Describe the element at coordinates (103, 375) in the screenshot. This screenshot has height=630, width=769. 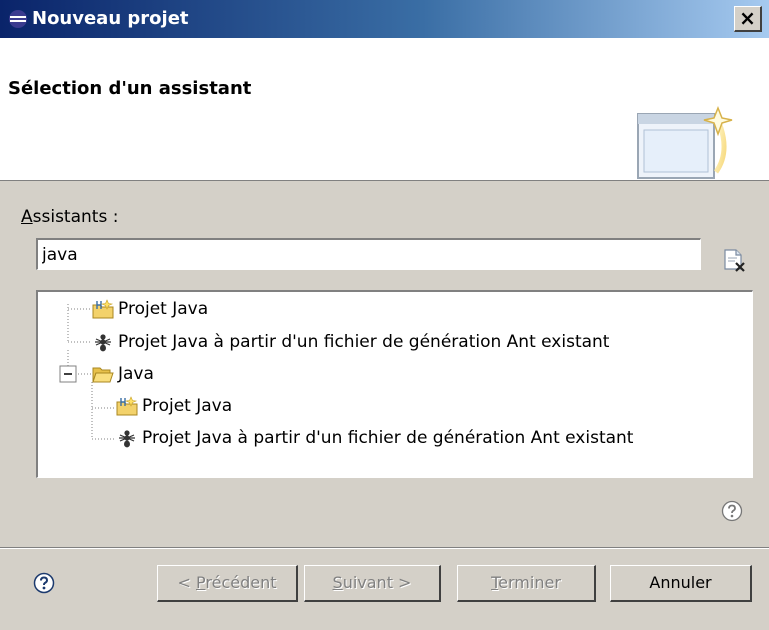
I see `folder-open-icon` at that location.